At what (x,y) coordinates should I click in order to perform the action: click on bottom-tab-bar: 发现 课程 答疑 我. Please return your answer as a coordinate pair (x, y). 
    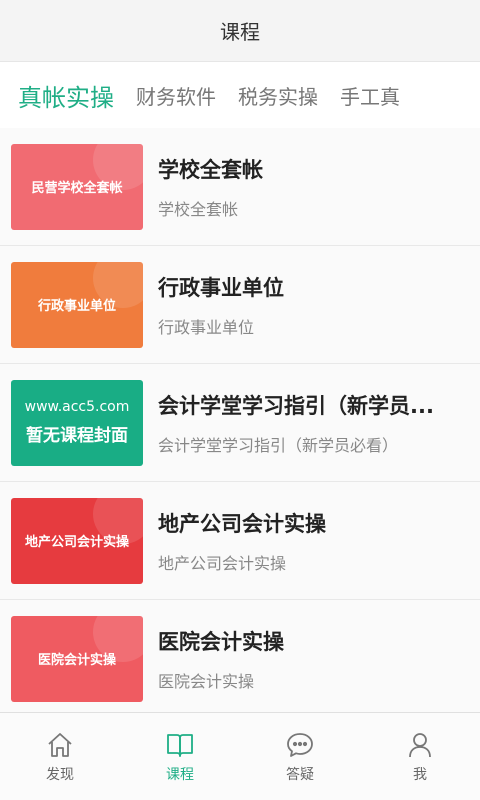
    Looking at the image, I should click on (240, 756).